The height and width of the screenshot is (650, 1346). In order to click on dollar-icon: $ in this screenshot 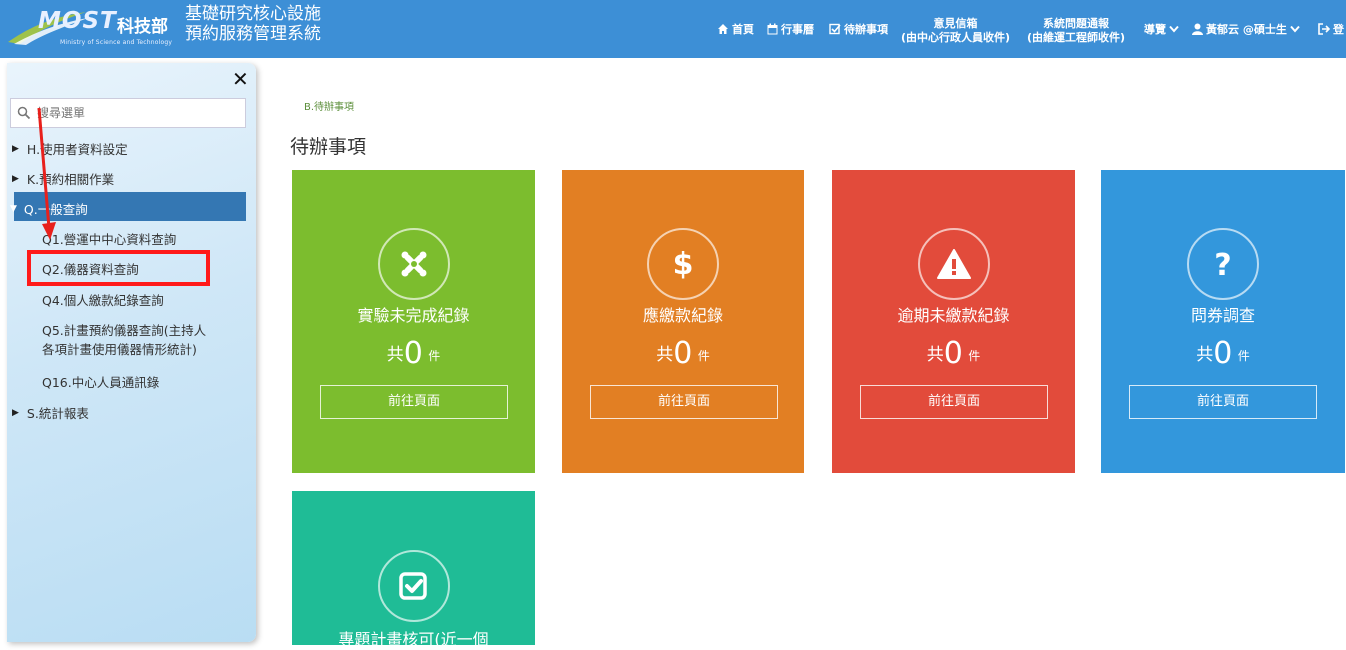, I will do `click(683, 264)`.